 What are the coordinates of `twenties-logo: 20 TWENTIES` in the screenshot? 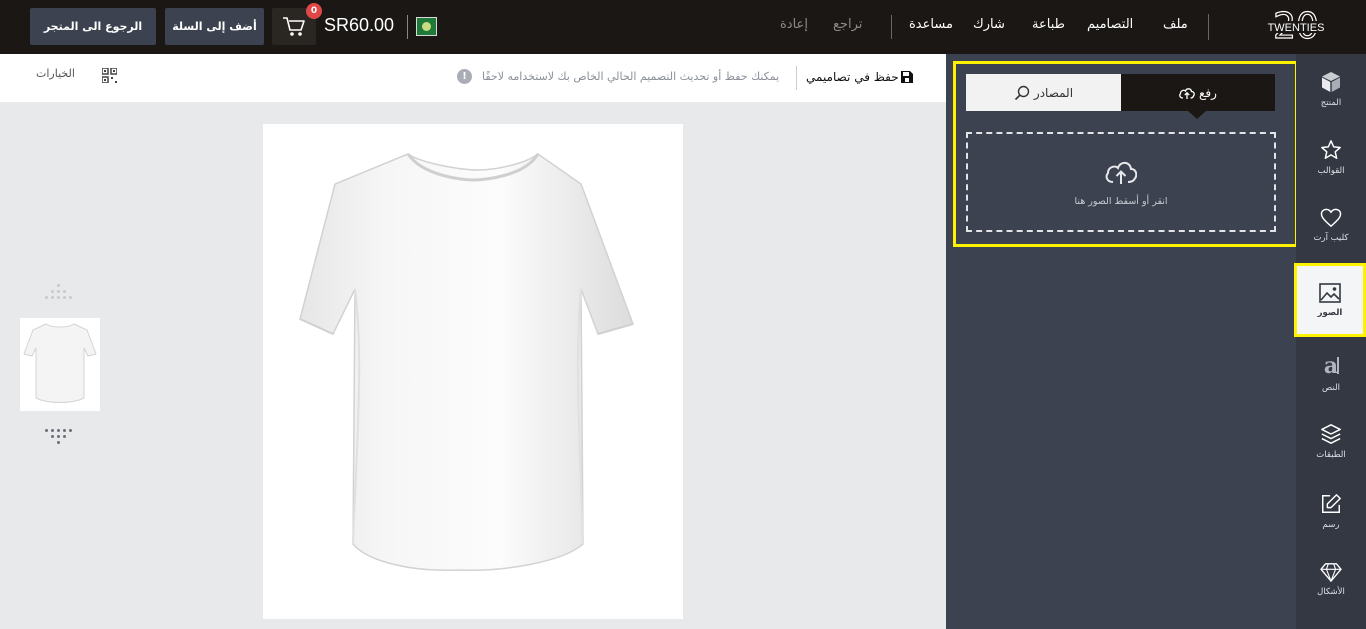 It's located at (1296, 27).